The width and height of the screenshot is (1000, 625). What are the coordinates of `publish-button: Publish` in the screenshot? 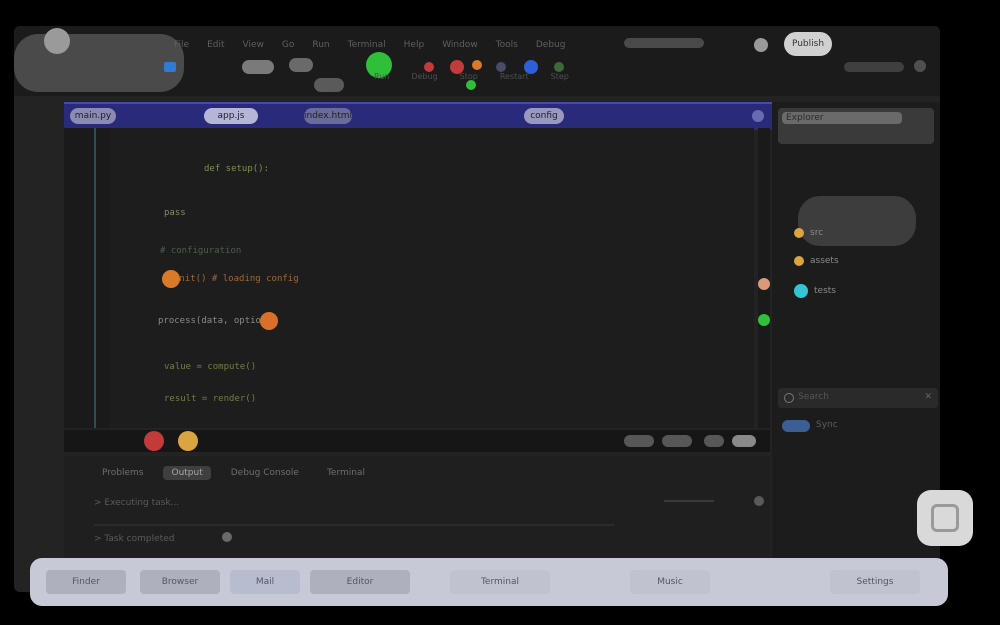 It's located at (808, 44).